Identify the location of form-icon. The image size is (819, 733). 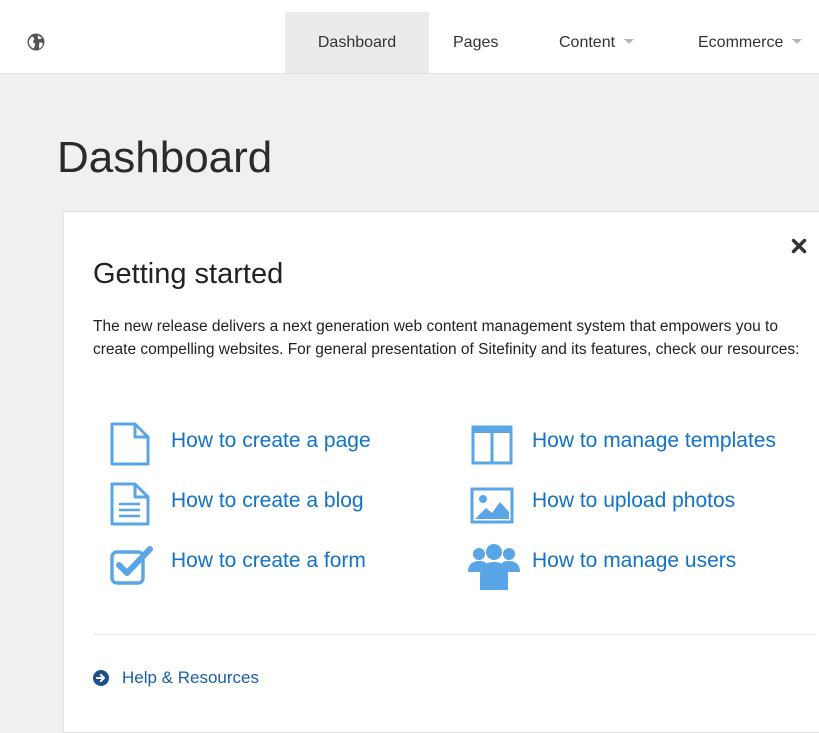
(131, 565).